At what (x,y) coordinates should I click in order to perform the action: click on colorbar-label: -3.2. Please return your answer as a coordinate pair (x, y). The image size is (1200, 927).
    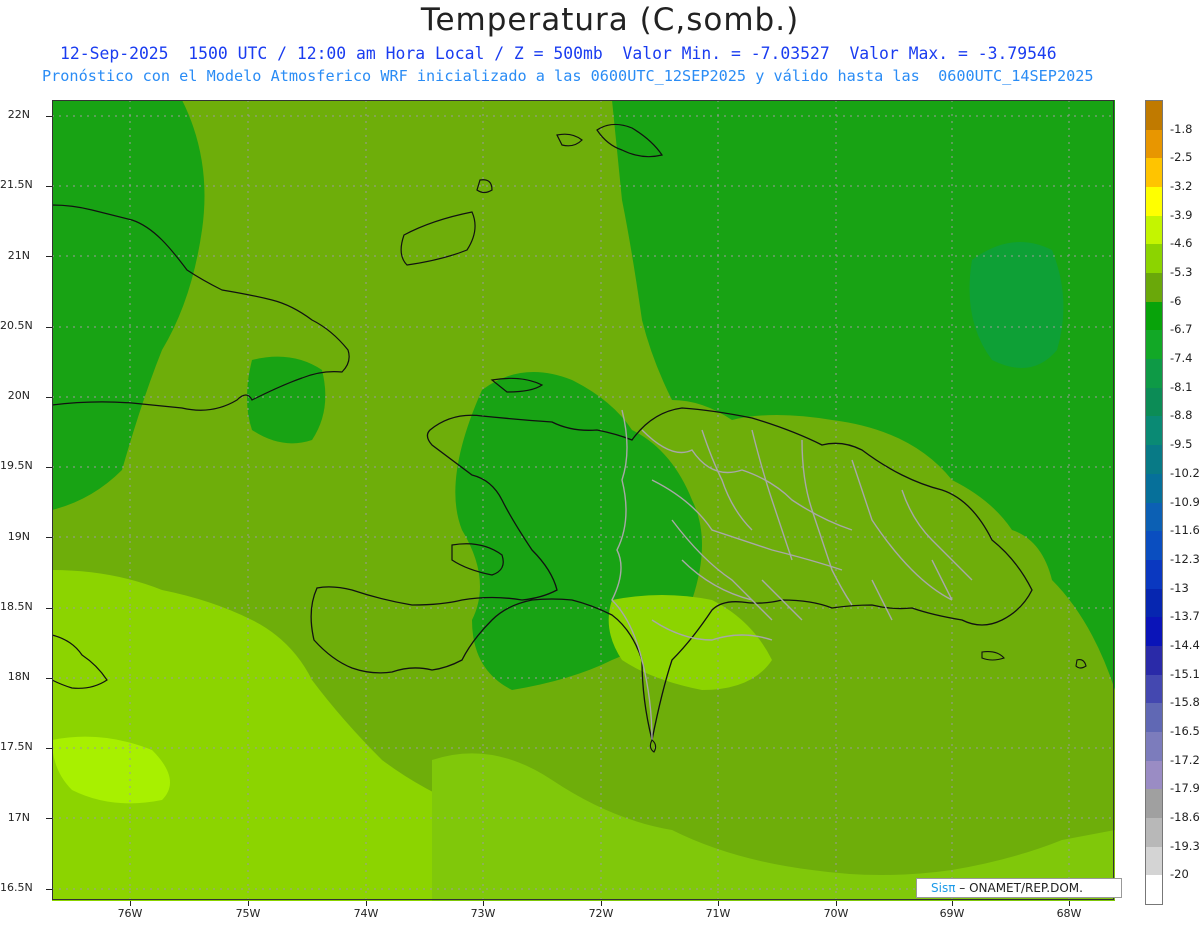
    Looking at the image, I should click on (1181, 186).